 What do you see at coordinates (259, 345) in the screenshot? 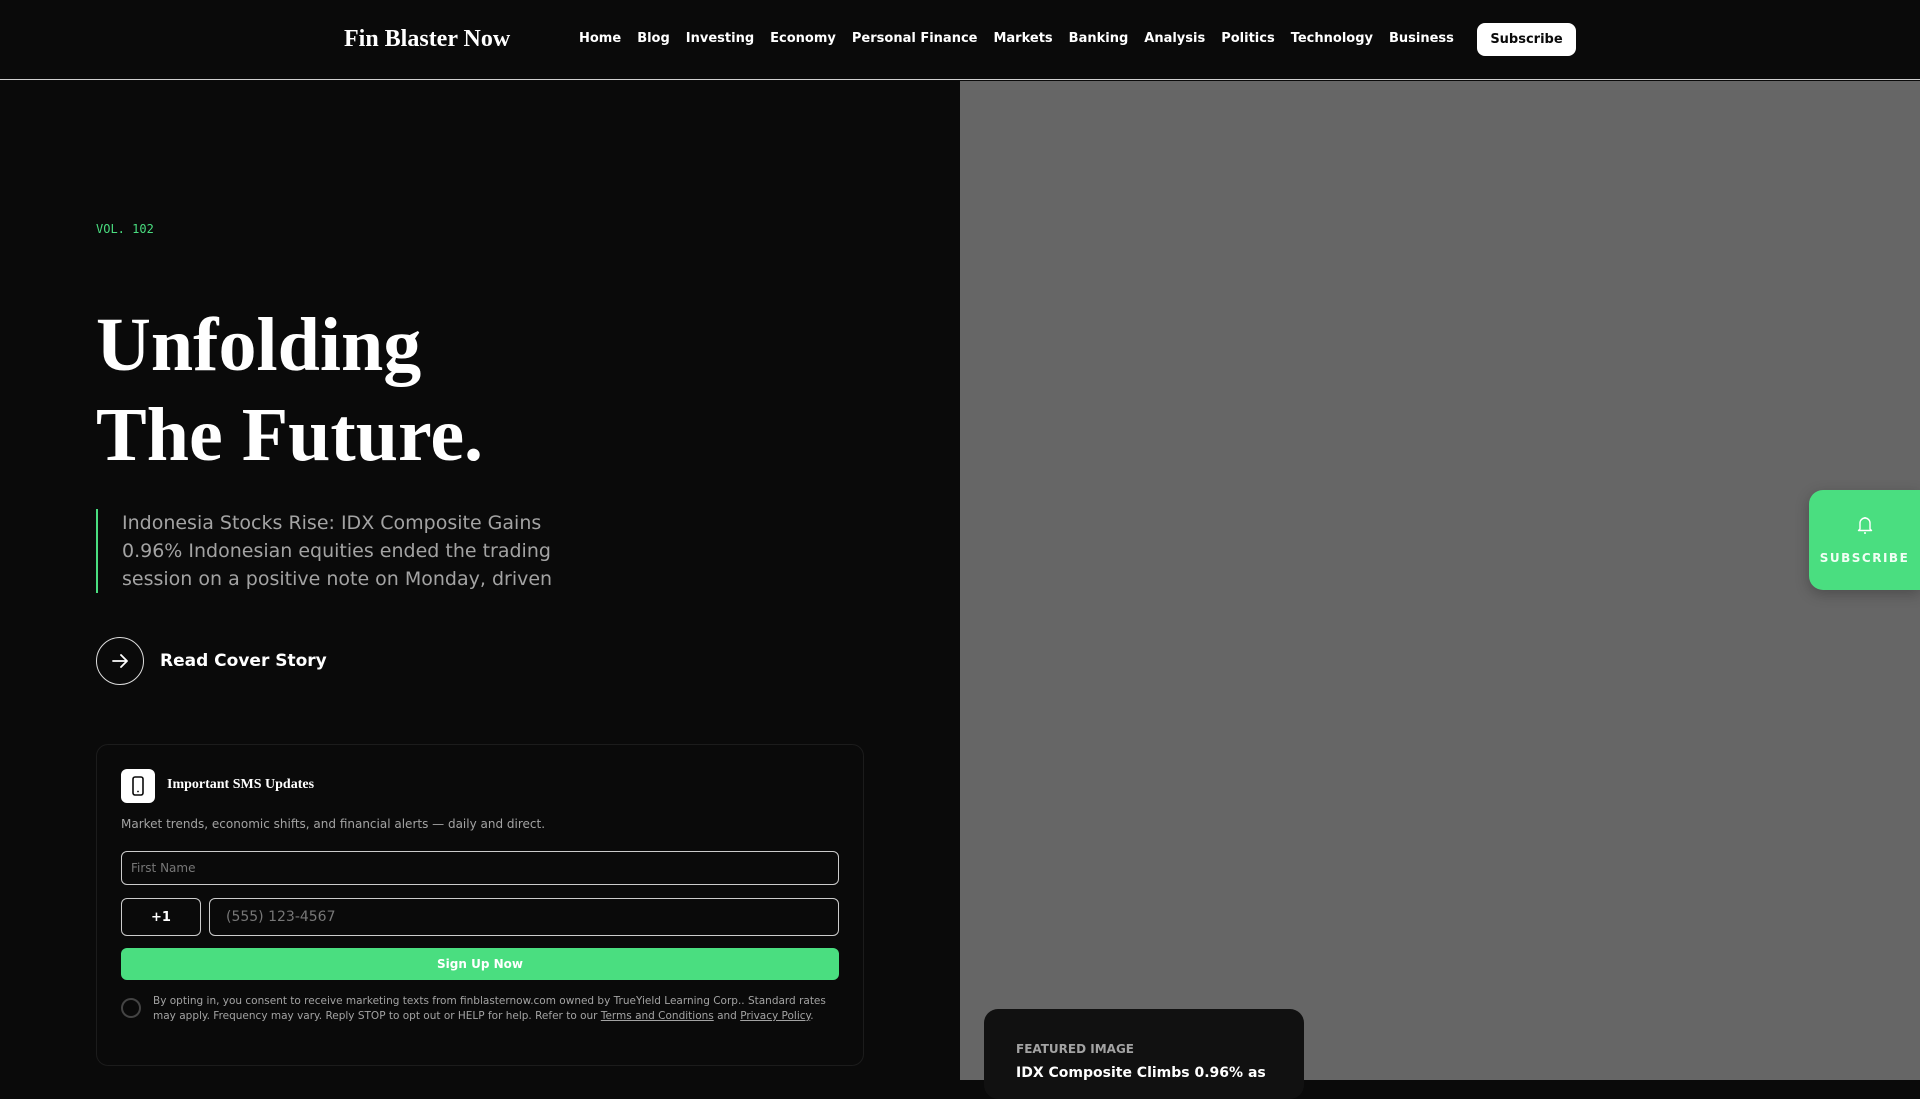
I see `hero-title-line1: Unfolding` at bounding box center [259, 345].